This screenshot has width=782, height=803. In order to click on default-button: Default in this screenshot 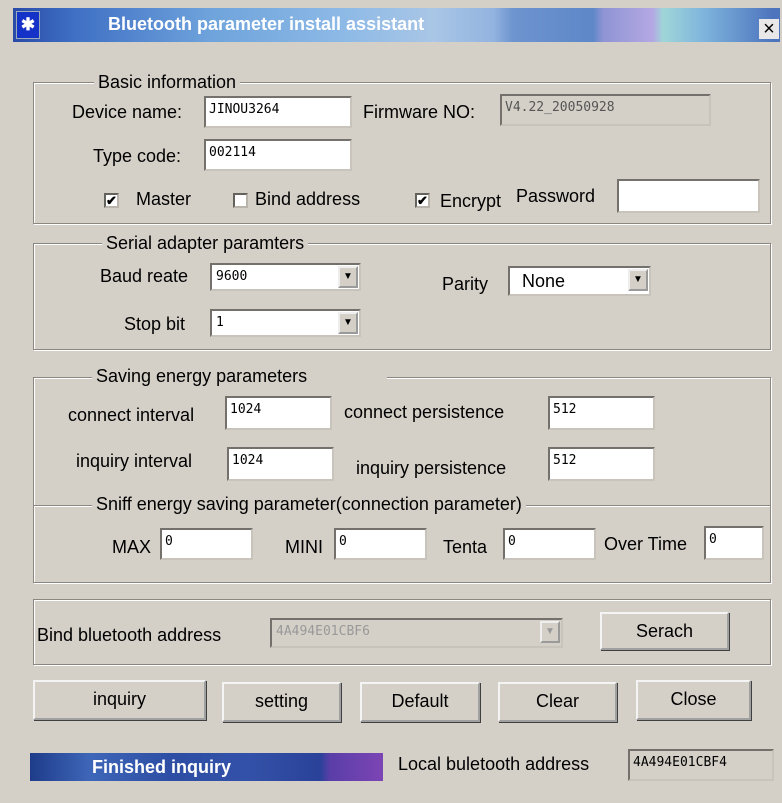, I will do `click(420, 702)`.